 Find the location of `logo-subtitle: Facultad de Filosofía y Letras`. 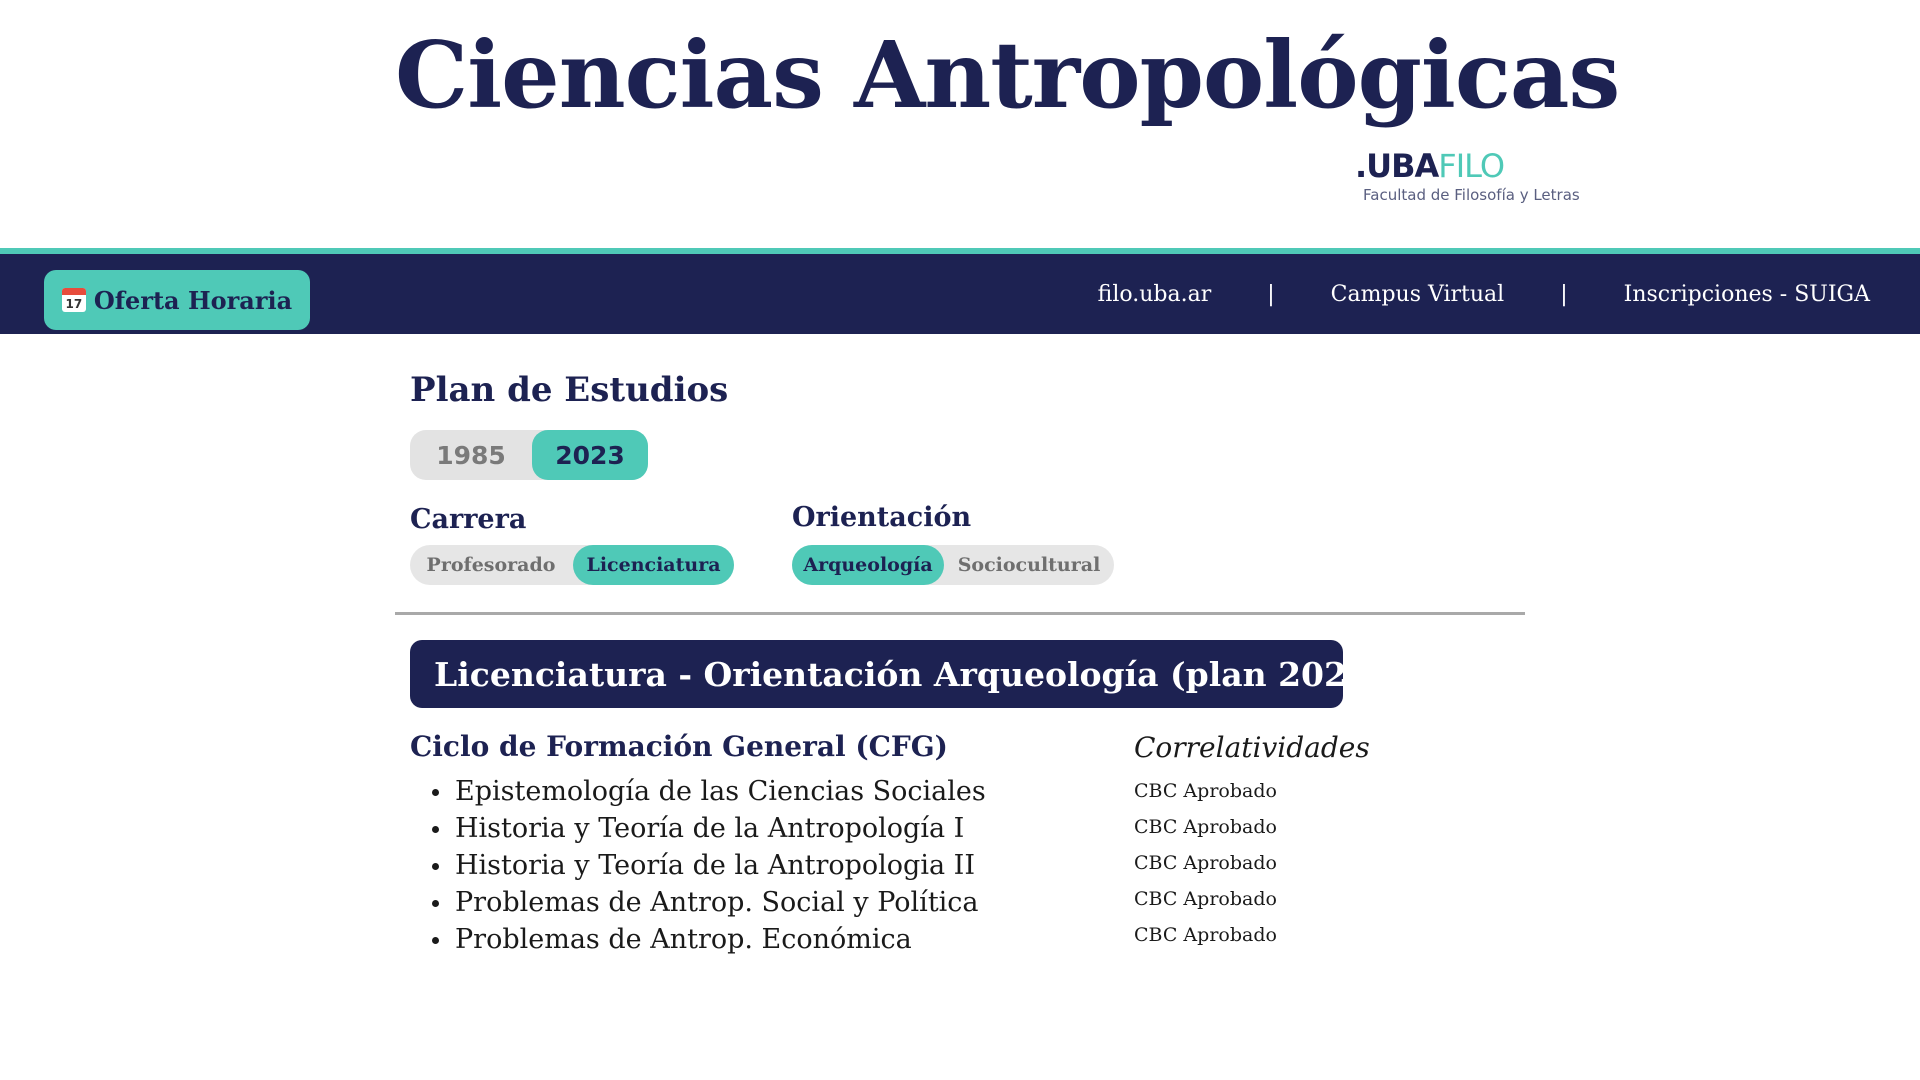

logo-subtitle: Facultad de Filosofía y Letras is located at coordinates (1471, 195).